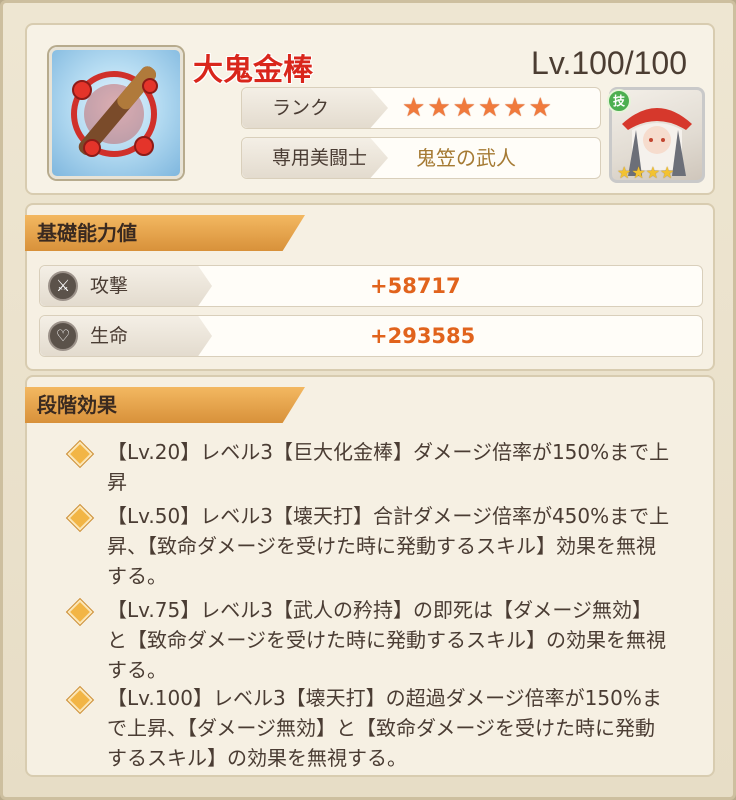 The image size is (736, 800). What do you see at coordinates (165, 233) in the screenshot?
I see `basic-stats-header: 基礎能力値` at bounding box center [165, 233].